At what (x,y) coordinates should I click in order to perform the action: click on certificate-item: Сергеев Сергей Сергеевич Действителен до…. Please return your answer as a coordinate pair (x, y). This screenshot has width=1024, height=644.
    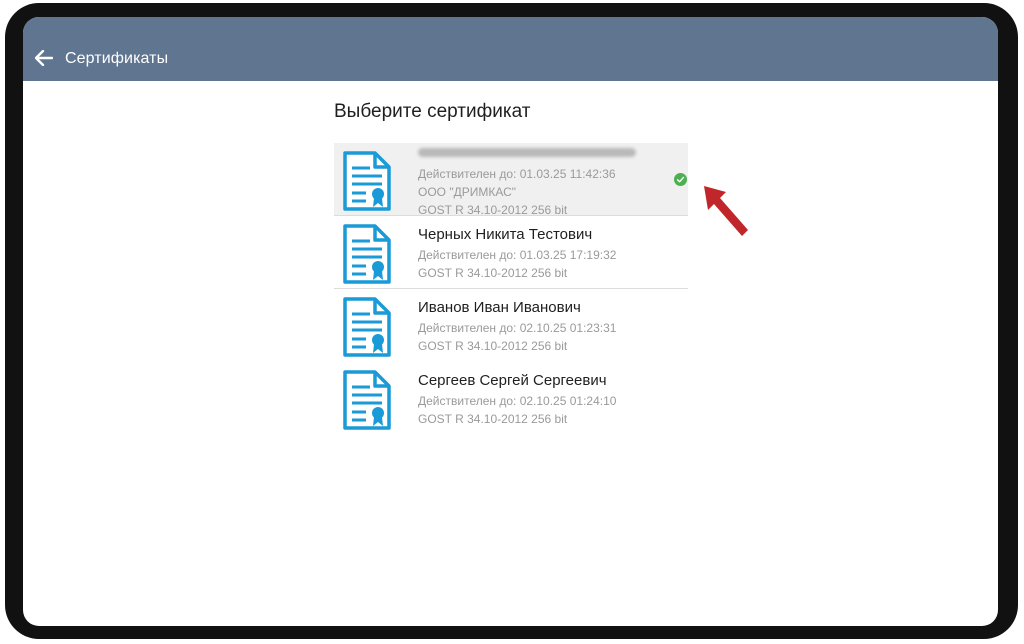
    Looking at the image, I should click on (511, 398).